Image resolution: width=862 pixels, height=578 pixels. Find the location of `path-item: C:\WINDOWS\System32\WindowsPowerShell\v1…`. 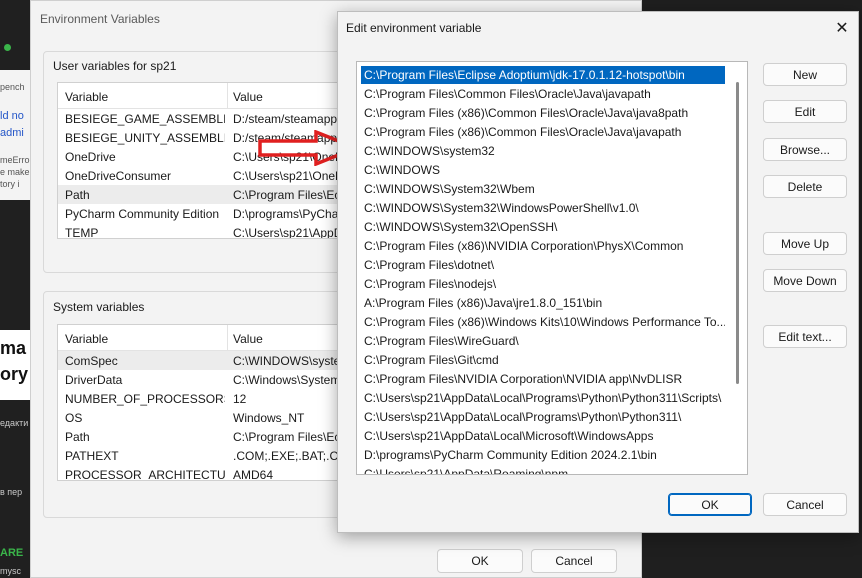

path-item: C:\WINDOWS\System32\WindowsPowerShell\v1… is located at coordinates (543, 208).